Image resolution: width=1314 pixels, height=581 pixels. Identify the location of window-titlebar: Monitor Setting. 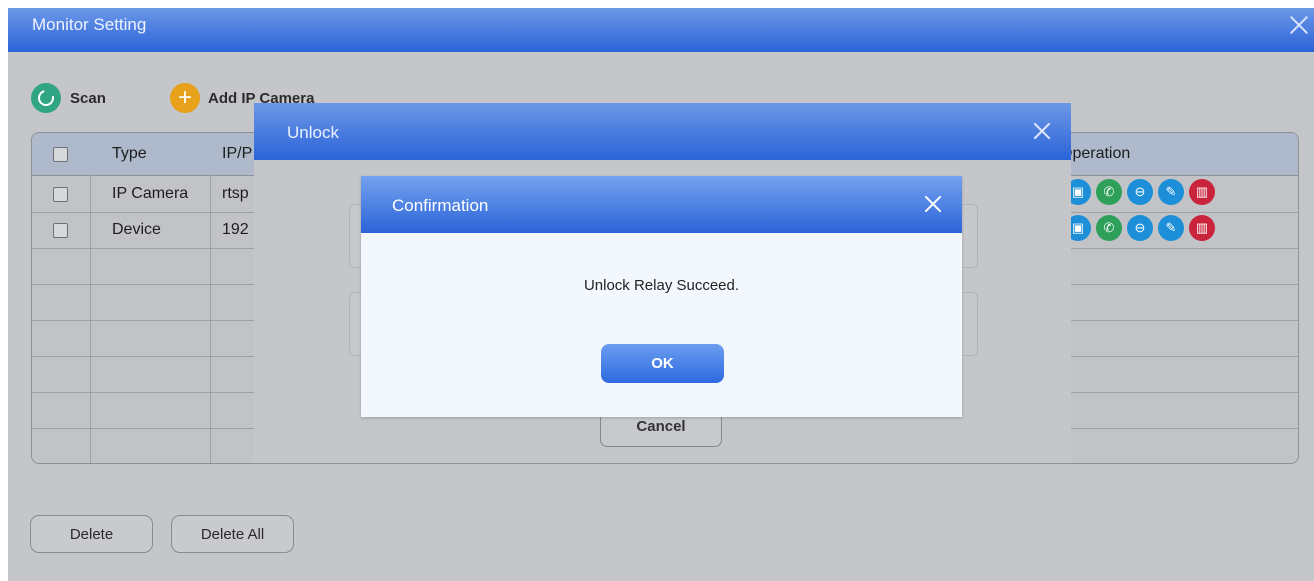
(661, 30).